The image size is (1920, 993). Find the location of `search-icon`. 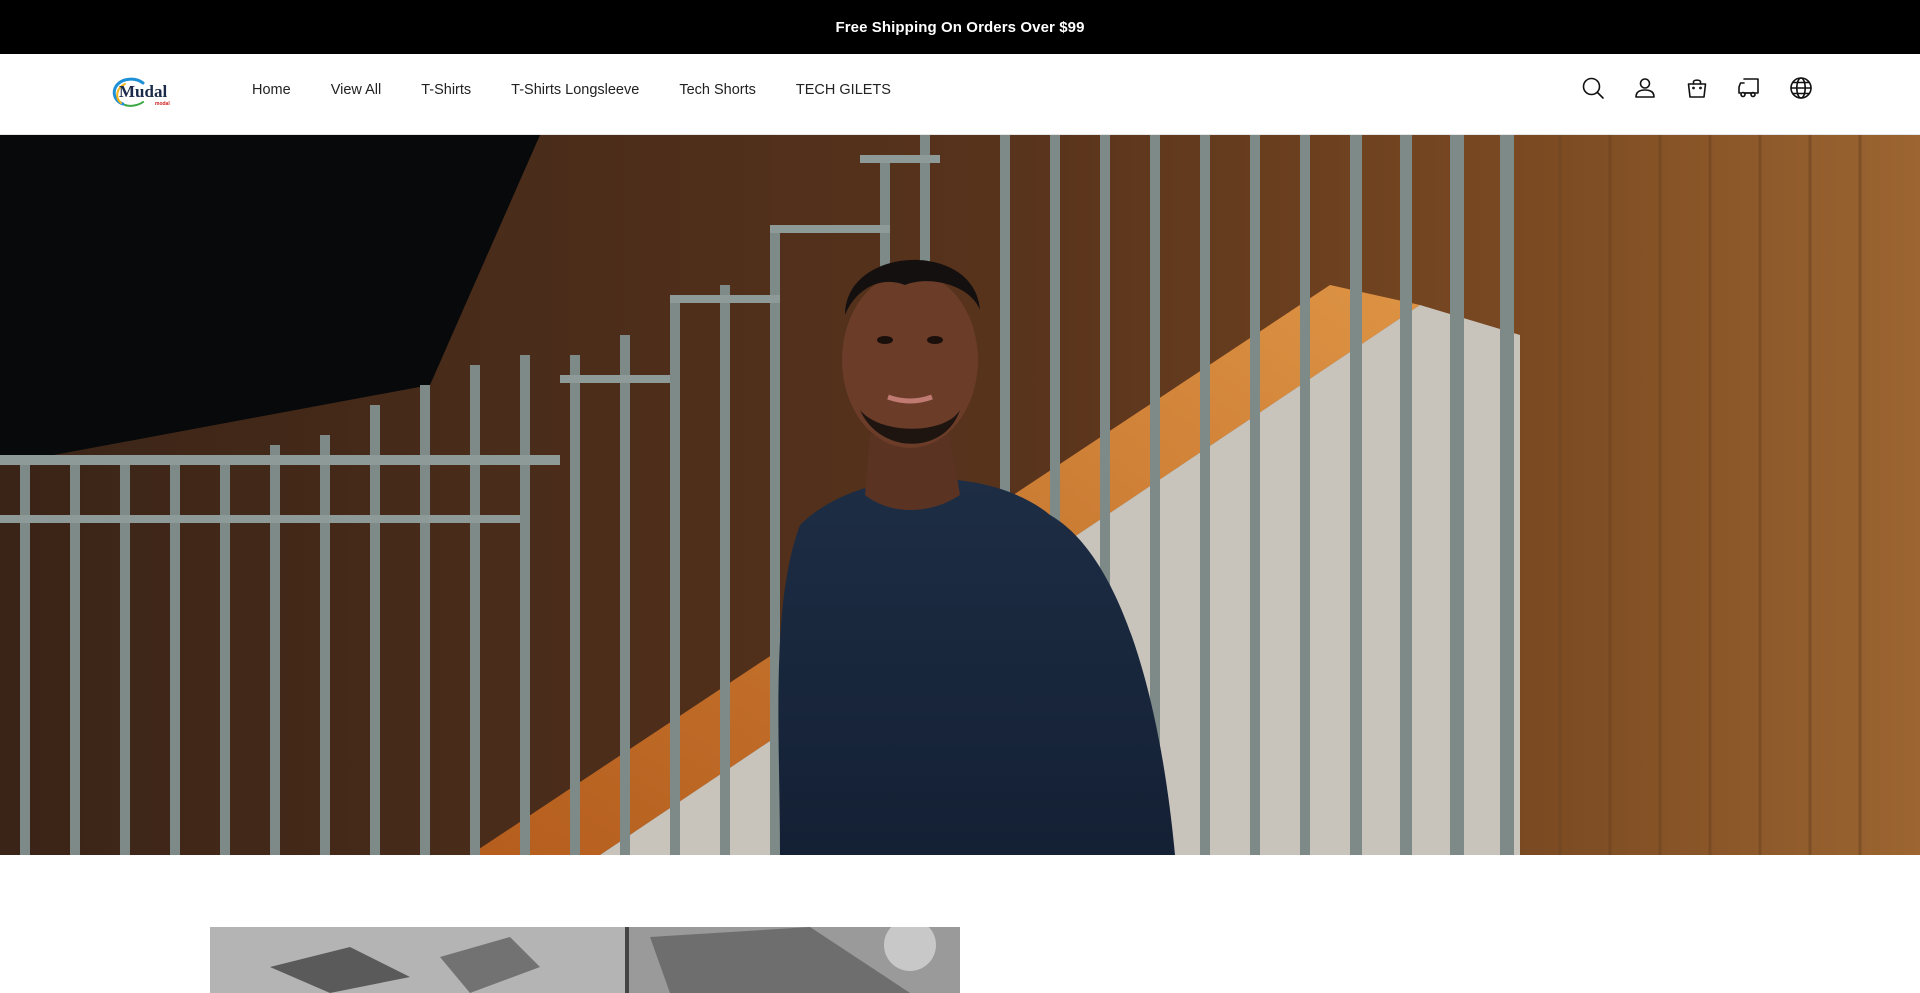

search-icon is located at coordinates (1593, 88).